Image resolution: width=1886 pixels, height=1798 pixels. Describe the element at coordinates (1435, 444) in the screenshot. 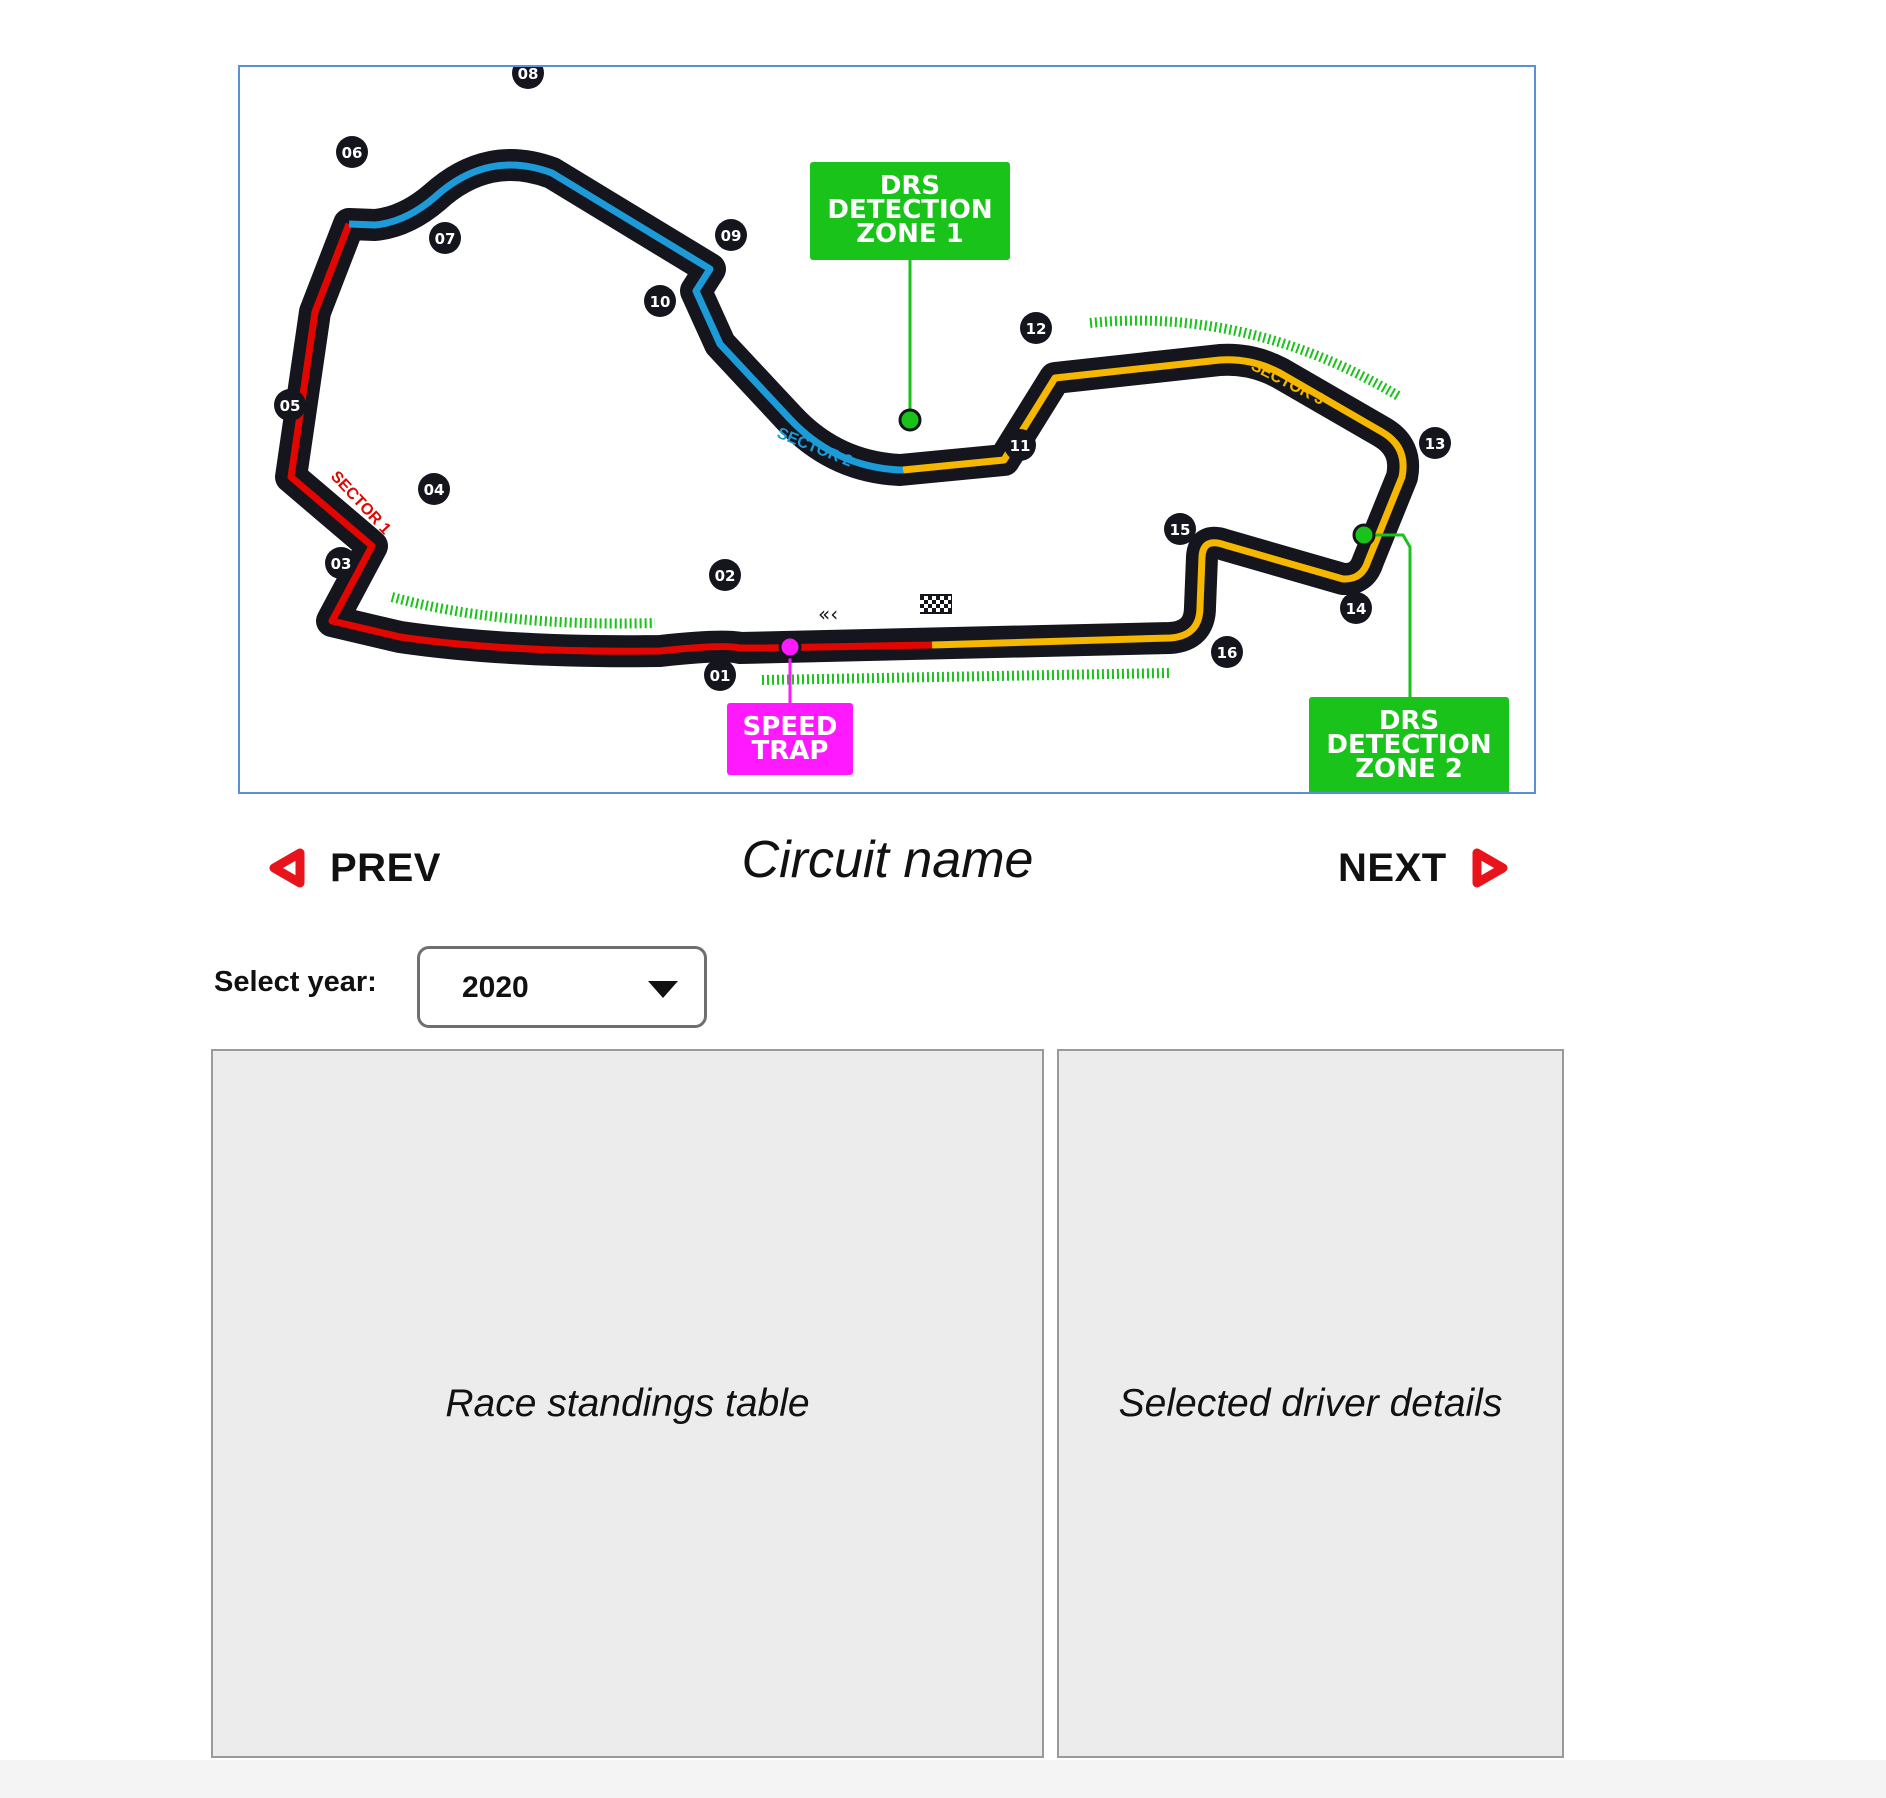

I see `turn-number-label: 13` at that location.